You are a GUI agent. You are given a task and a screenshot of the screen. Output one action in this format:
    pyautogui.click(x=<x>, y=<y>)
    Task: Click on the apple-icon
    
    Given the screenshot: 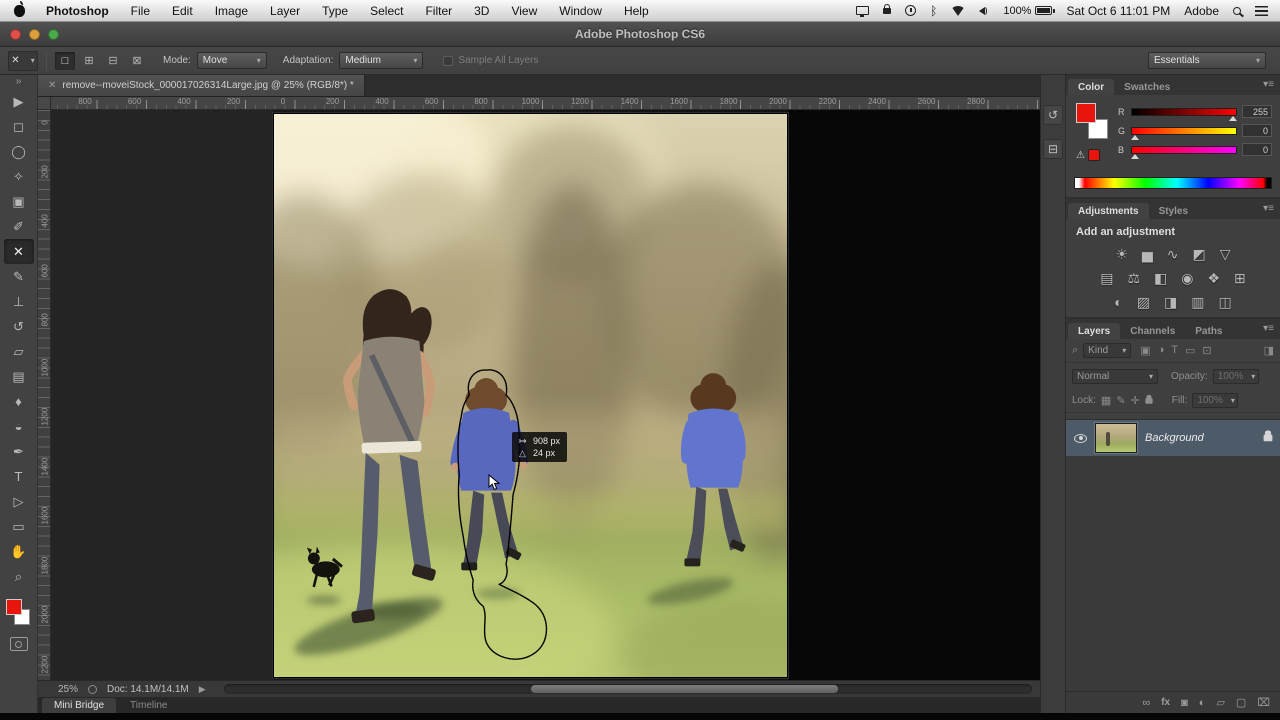 What is the action you would take?
    pyautogui.click(x=19, y=8)
    